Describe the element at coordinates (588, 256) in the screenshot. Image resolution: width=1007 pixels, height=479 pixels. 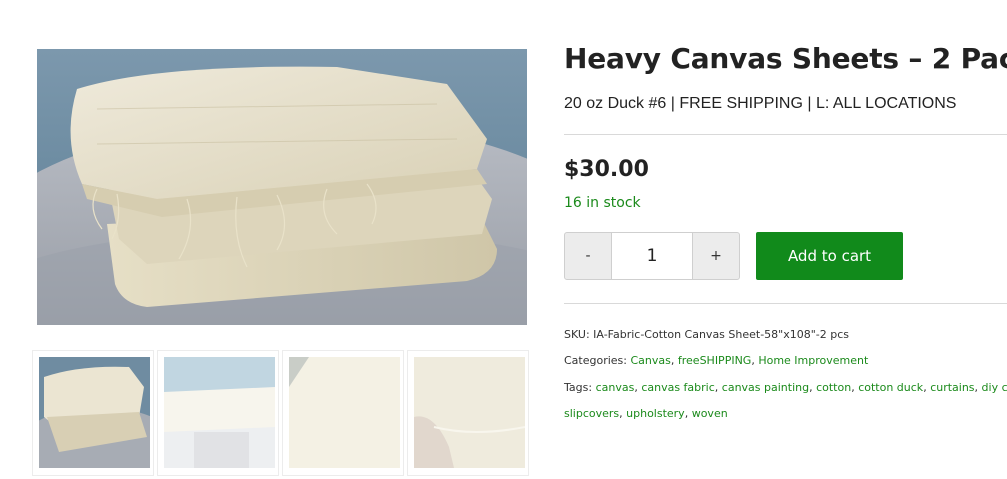
I see `quantity-decrease-button: -` at that location.